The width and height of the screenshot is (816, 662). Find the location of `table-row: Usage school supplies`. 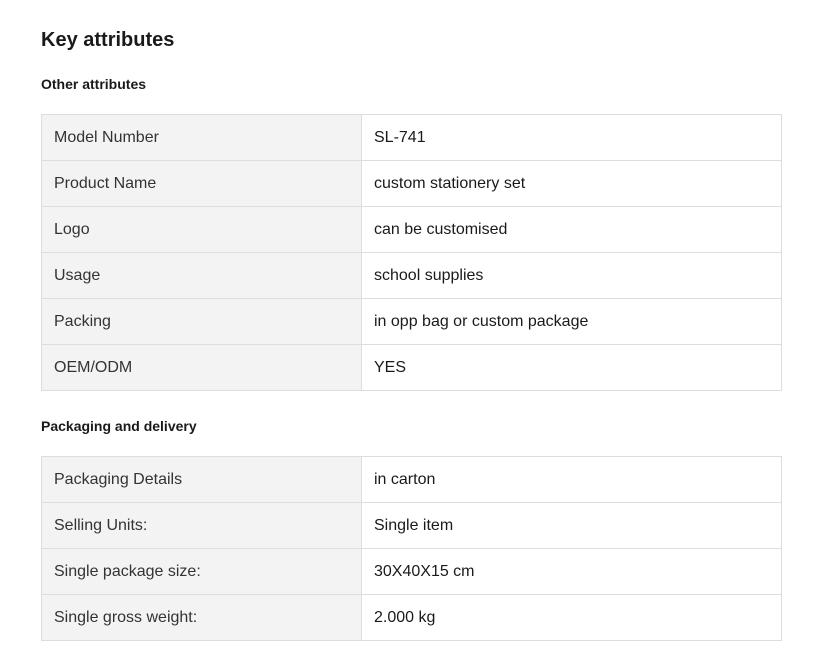

table-row: Usage school supplies is located at coordinates (411, 275).